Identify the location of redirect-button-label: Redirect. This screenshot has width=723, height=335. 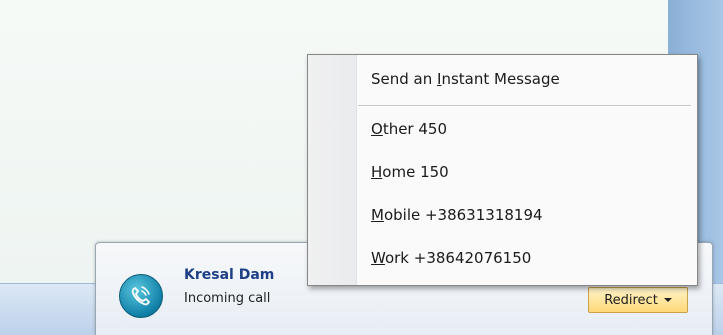
(631, 300).